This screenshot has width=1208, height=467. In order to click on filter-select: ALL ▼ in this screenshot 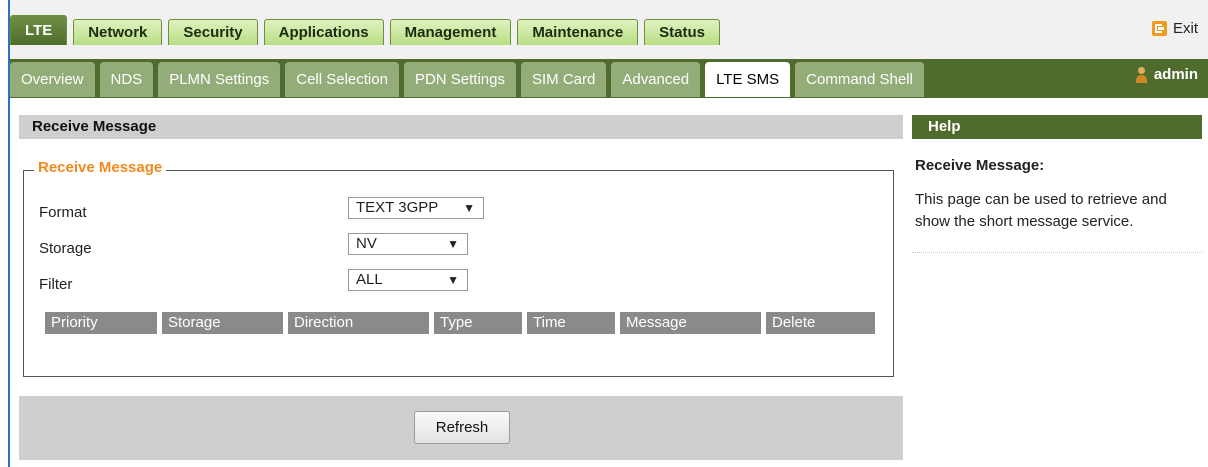, I will do `click(408, 280)`.